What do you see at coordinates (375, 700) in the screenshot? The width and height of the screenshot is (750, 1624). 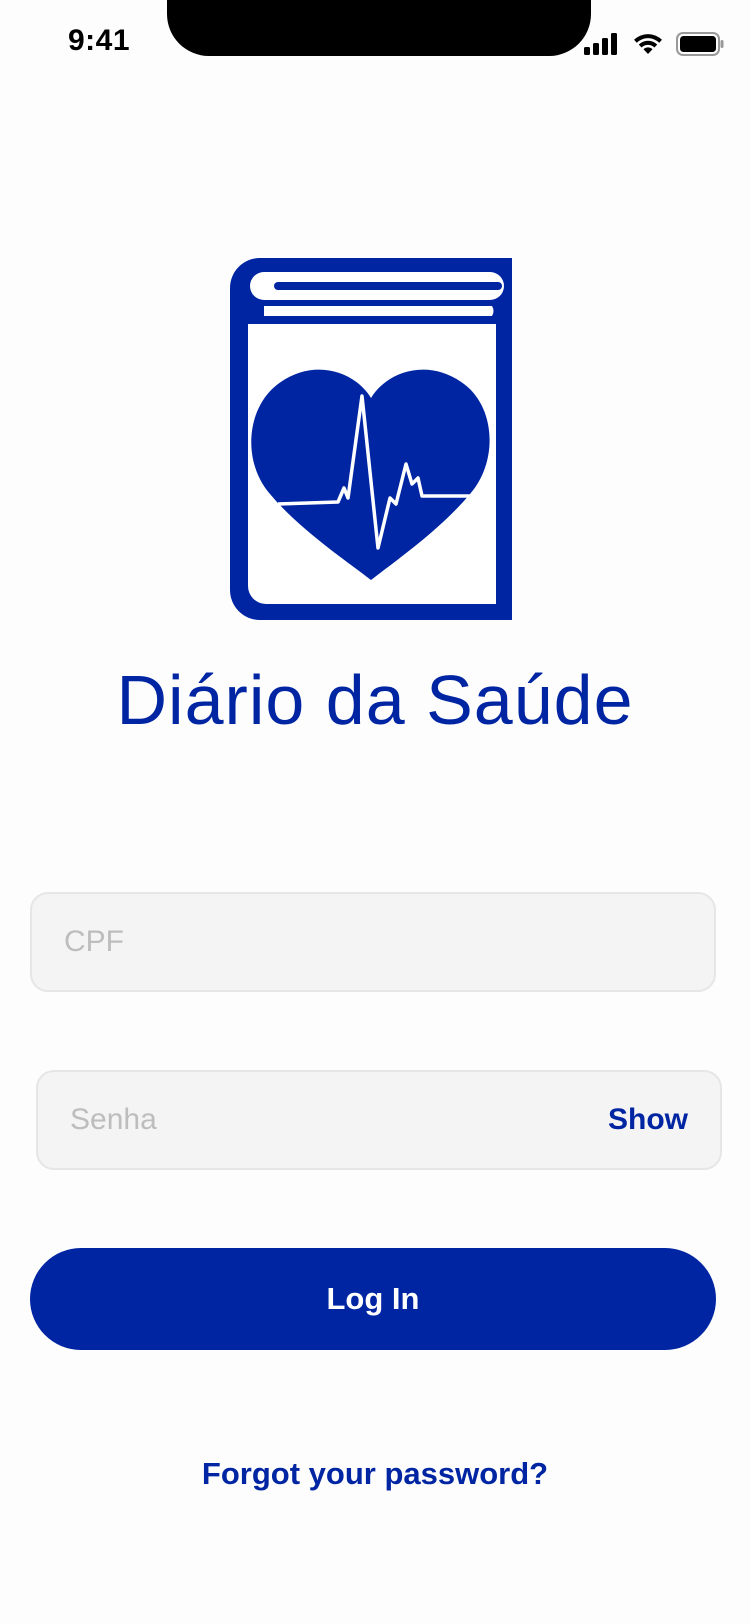 I see `app-title: Diário da Saúde` at bounding box center [375, 700].